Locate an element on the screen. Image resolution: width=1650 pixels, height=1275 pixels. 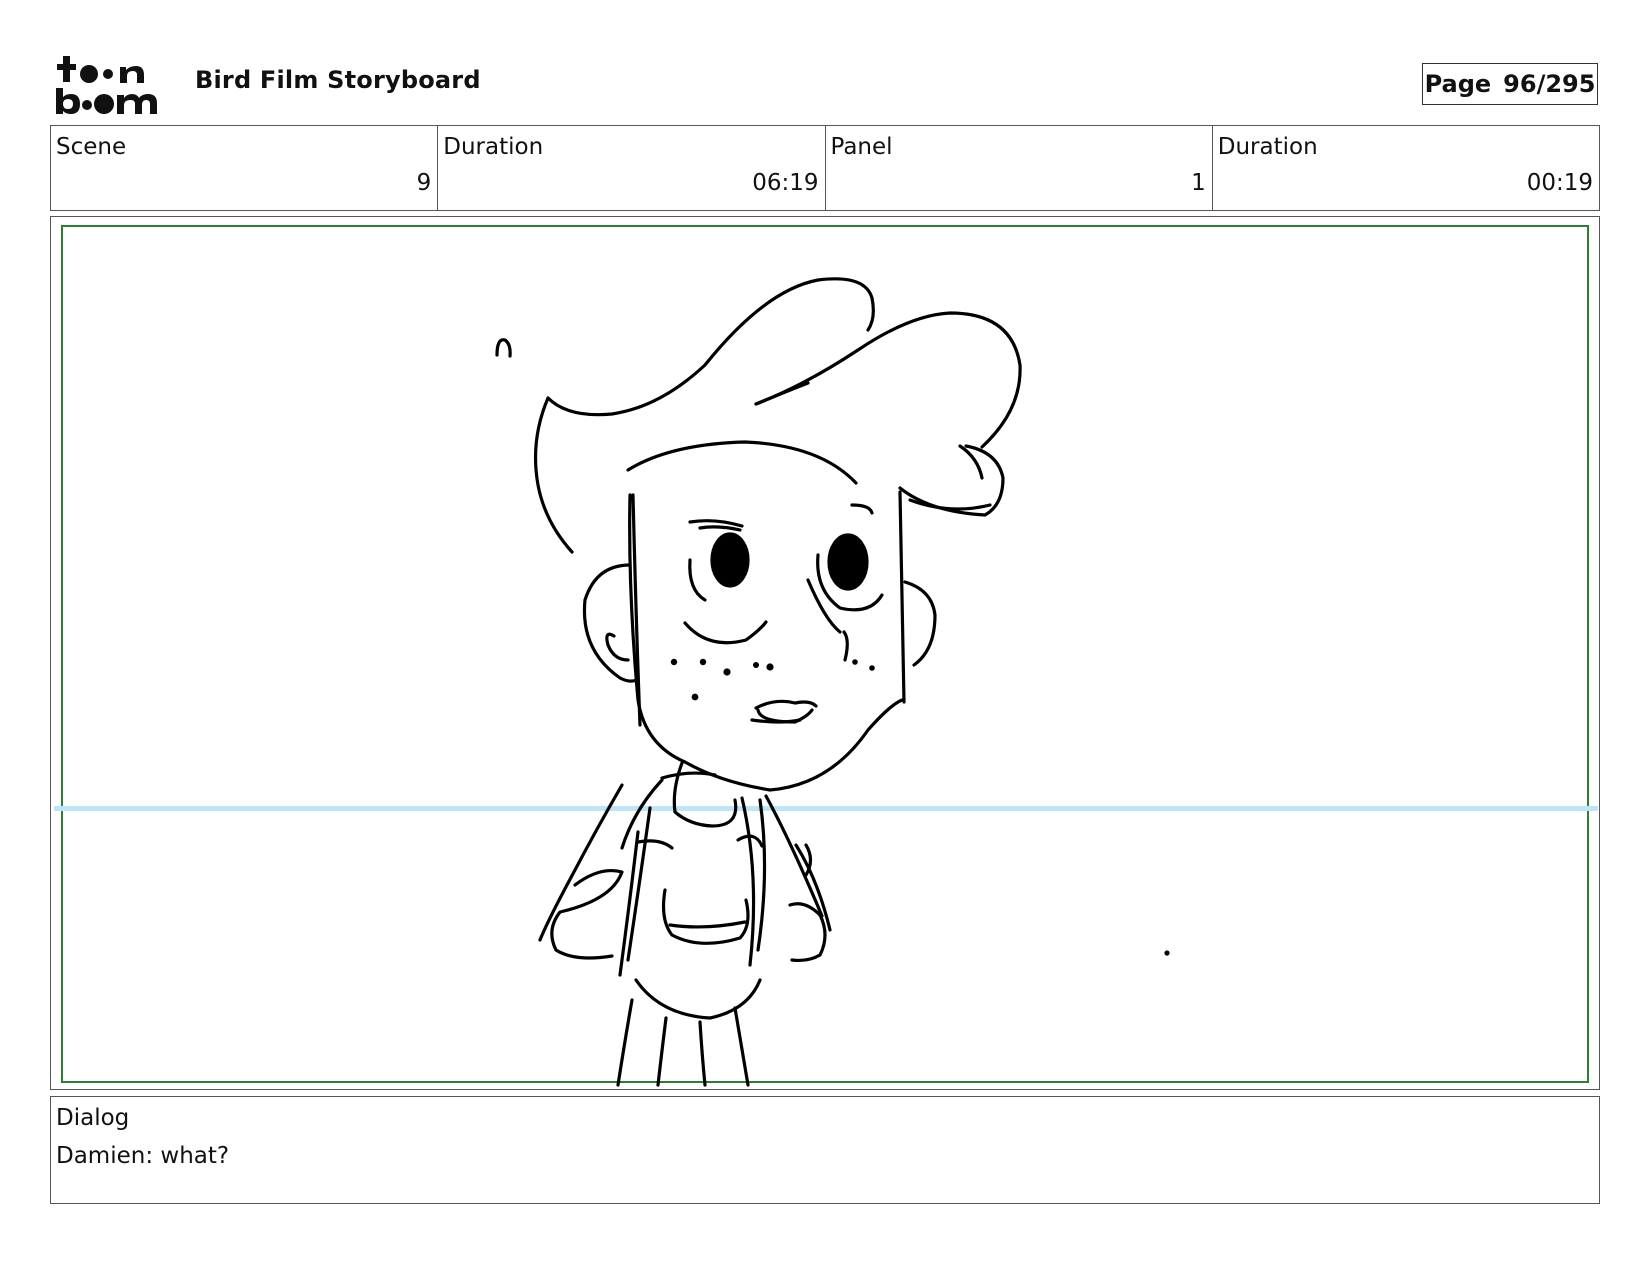
panel-duration-label: Duration is located at coordinates (1267, 147).